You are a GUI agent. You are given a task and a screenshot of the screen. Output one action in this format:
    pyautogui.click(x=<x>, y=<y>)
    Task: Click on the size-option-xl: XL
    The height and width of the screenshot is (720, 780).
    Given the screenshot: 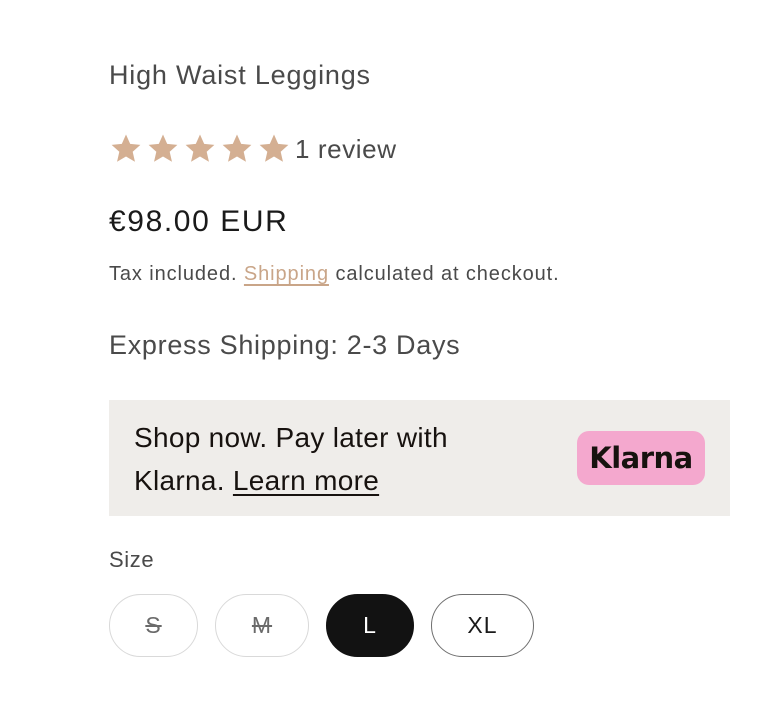 What is the action you would take?
    pyautogui.click(x=482, y=625)
    